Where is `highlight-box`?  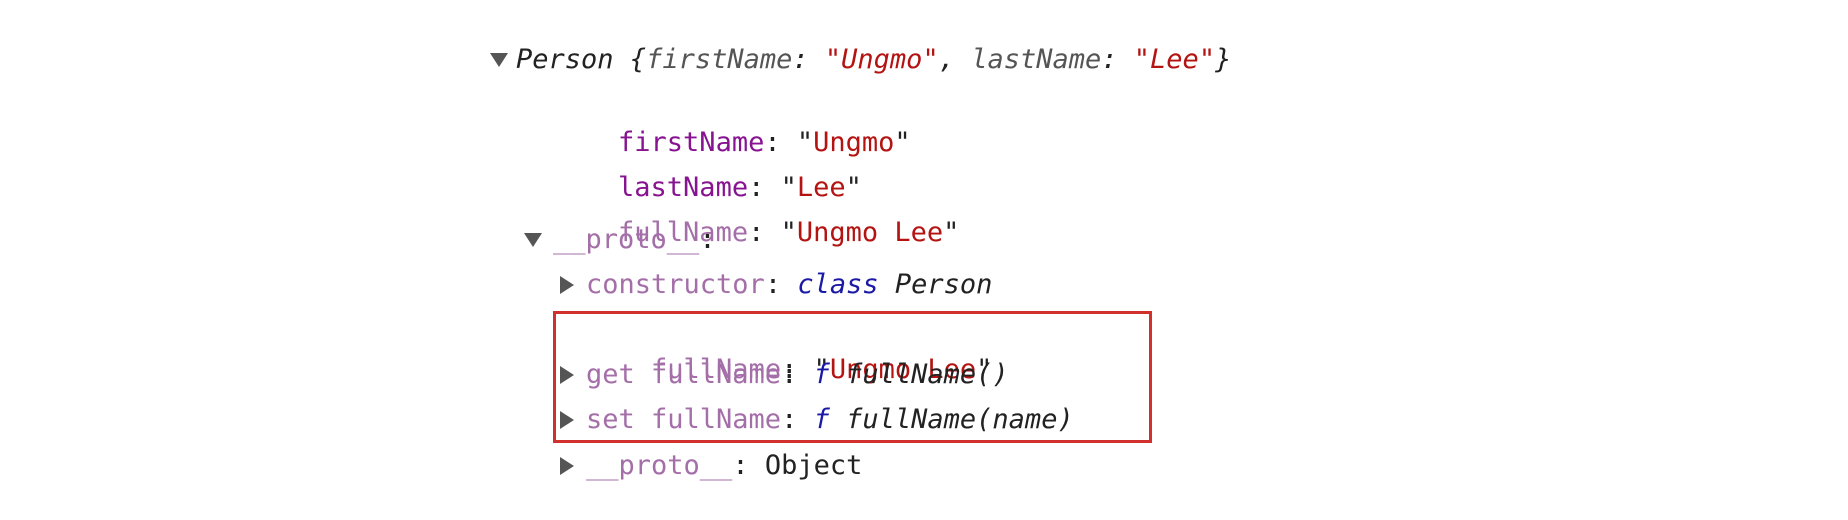 highlight-box is located at coordinates (852, 377).